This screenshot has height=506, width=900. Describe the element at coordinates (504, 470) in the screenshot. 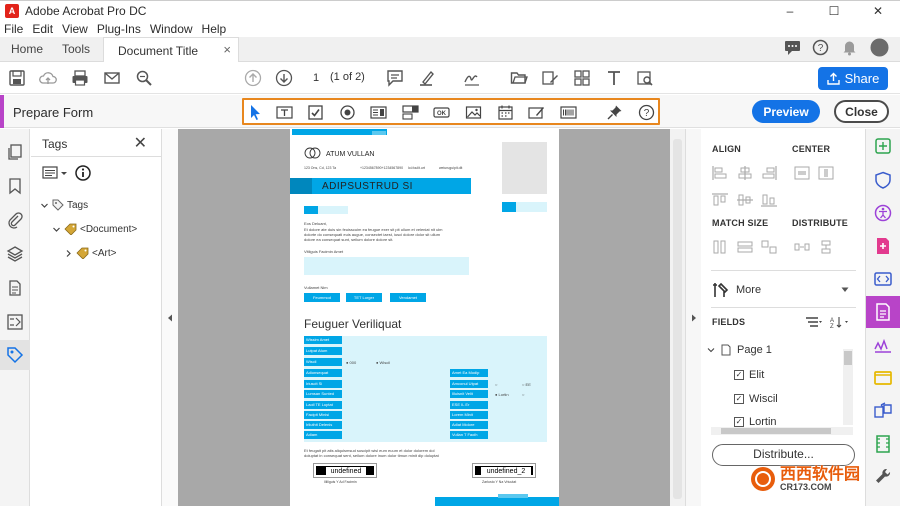

I see `signature-field: undefined_2` at that location.